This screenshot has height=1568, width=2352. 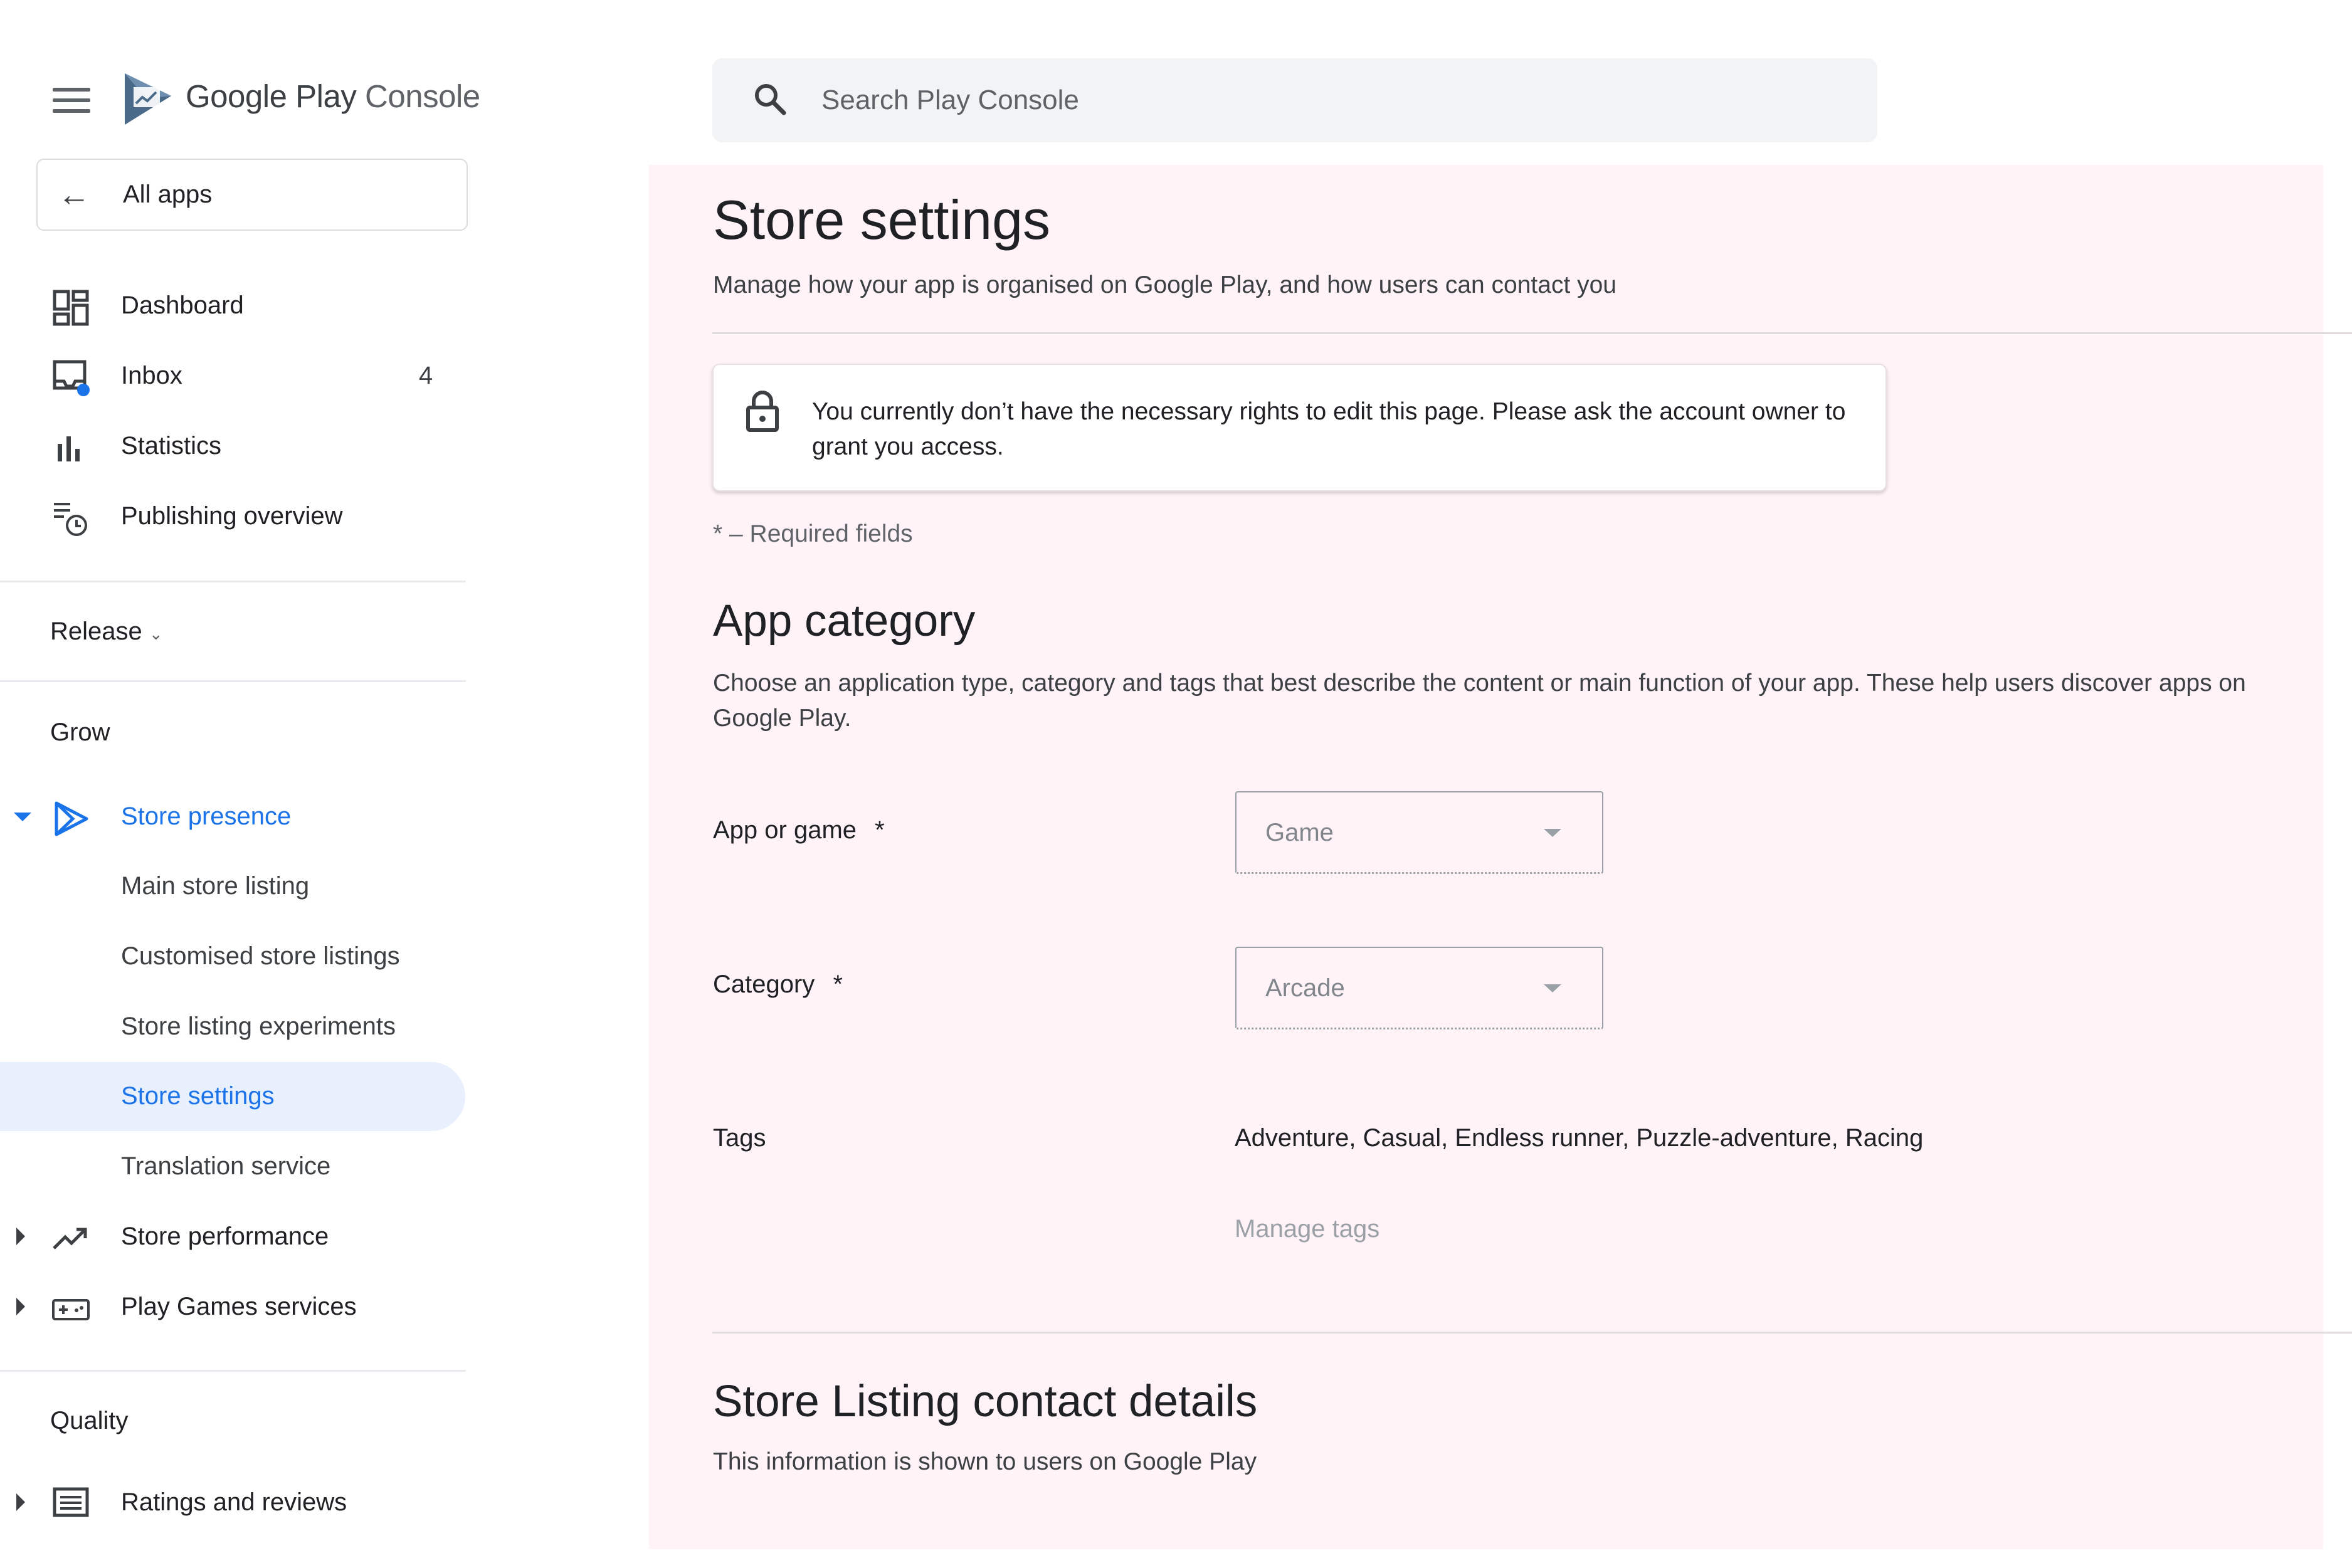 I want to click on search-bar, so click(x=1294, y=100).